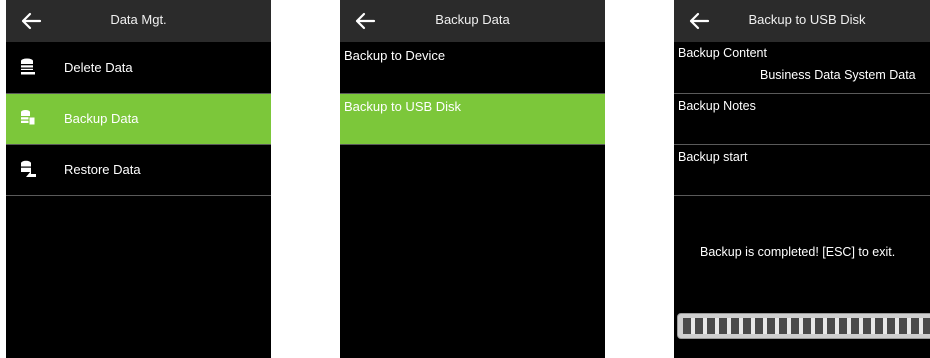 This screenshot has height=358, width=930. What do you see at coordinates (807, 19) in the screenshot?
I see `page-title: Backup to USB Disk` at bounding box center [807, 19].